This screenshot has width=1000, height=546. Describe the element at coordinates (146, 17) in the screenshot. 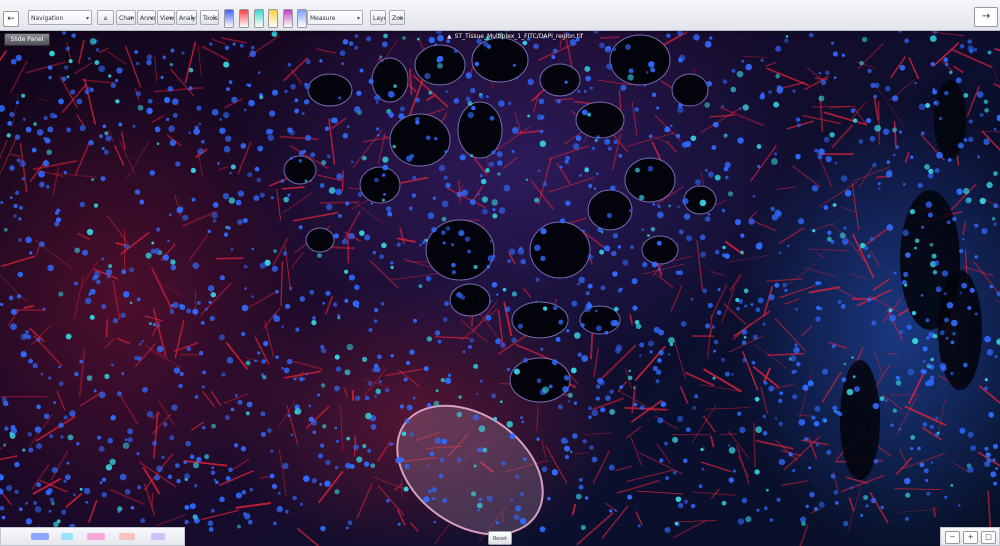

I see `annotation-dropdown: Annot.` at that location.